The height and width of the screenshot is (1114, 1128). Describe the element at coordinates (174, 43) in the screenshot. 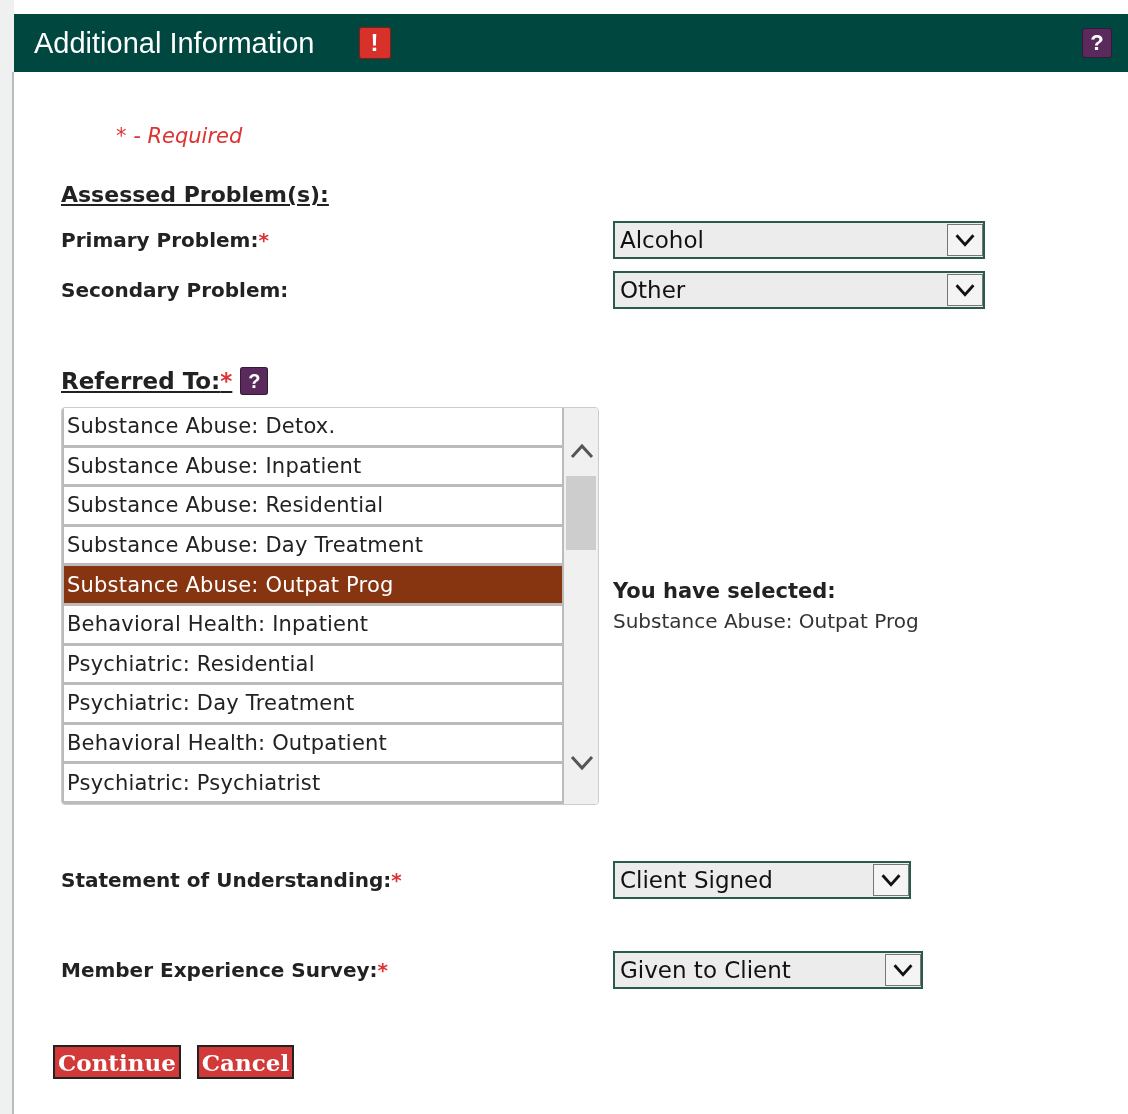

I see `window-title: Additional Information` at that location.